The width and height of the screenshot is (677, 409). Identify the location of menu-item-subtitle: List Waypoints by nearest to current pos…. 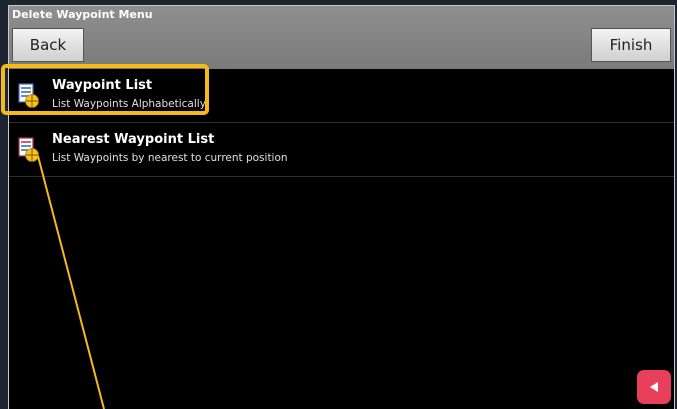
(170, 158).